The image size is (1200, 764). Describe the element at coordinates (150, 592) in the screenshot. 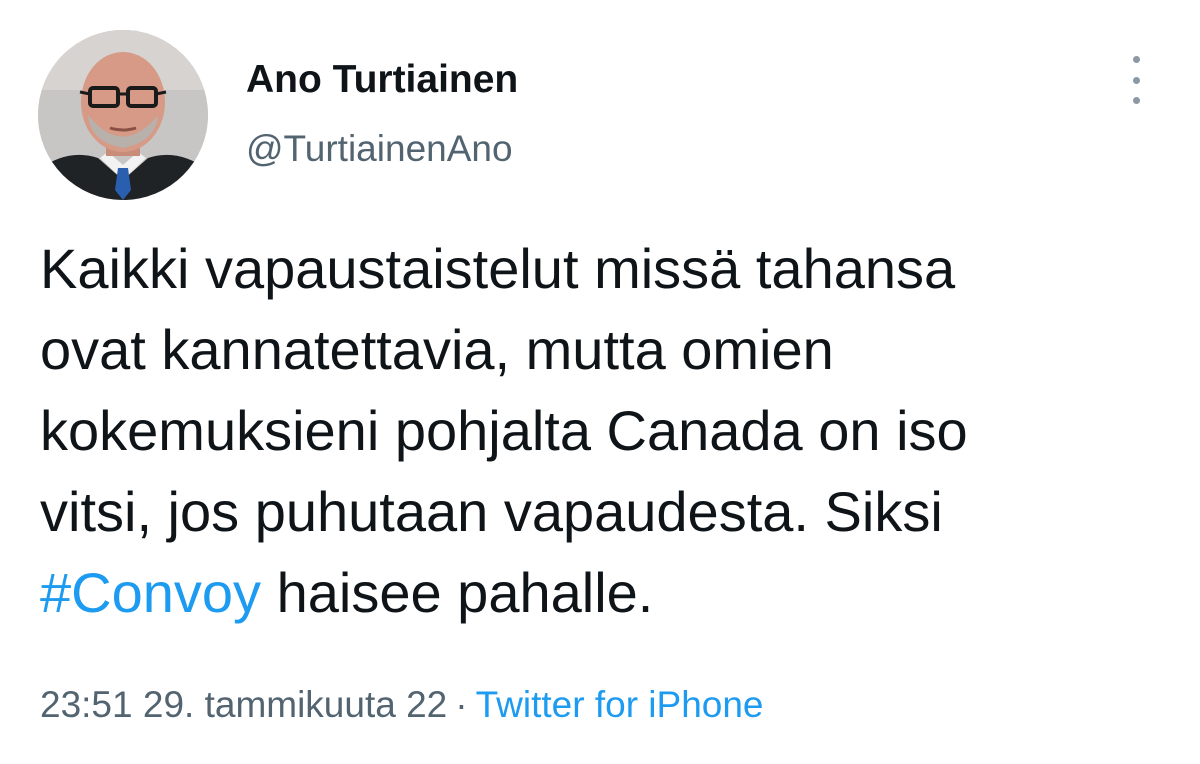

I see `hashtag-link: #Convoy` at that location.